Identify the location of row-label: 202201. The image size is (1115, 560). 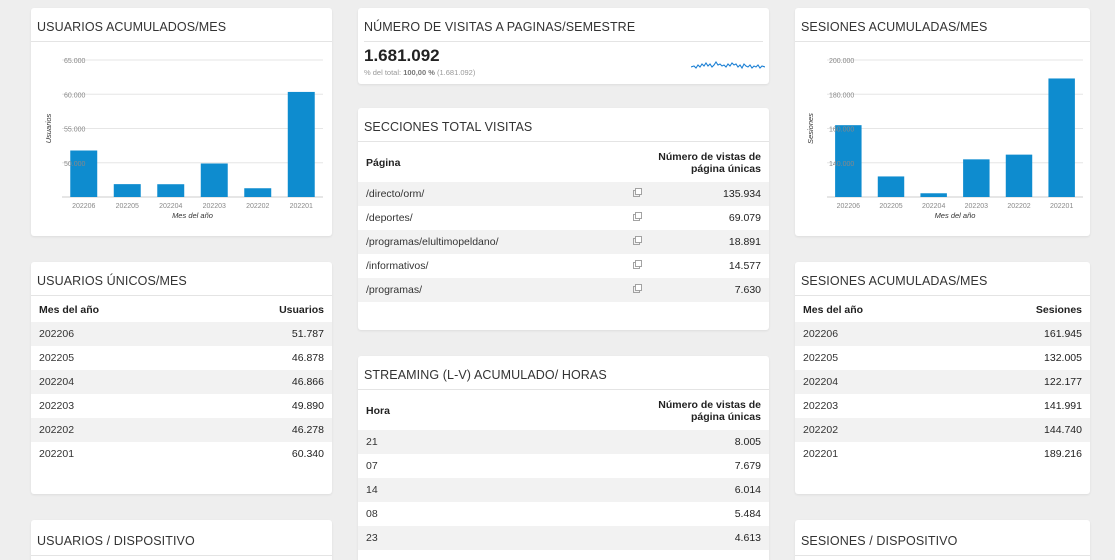
(821, 454).